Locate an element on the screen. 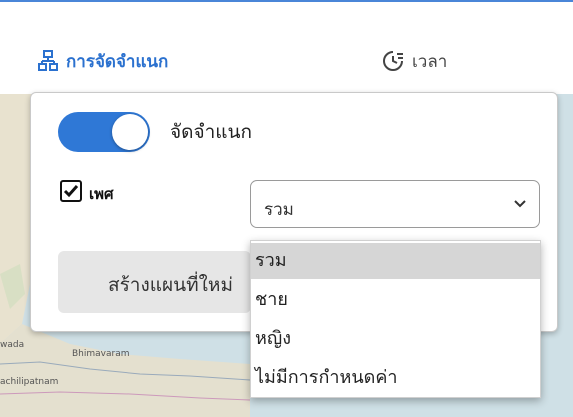 This screenshot has width=573, height=417. tab-time: เวลา is located at coordinates (414, 61).